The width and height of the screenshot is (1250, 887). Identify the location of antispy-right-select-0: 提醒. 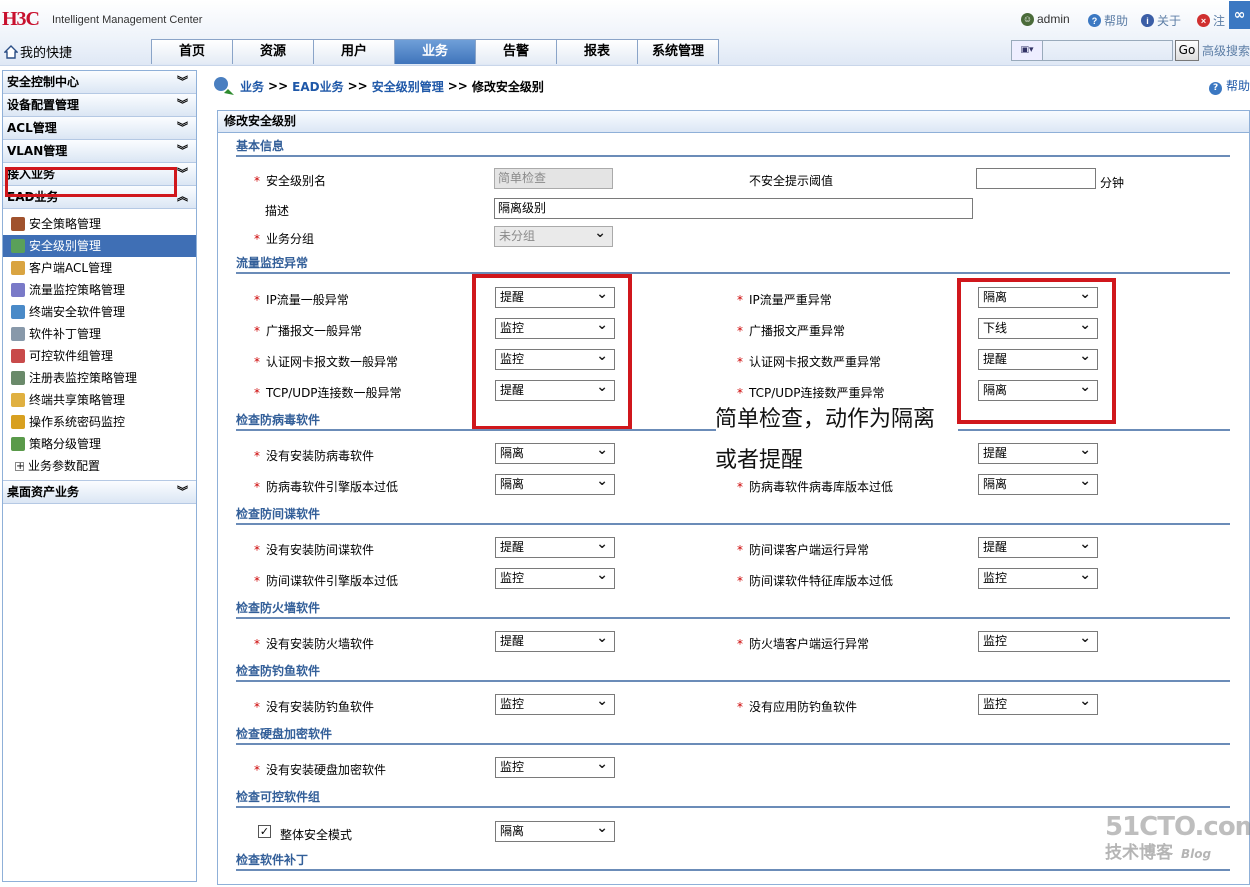
(1038, 546).